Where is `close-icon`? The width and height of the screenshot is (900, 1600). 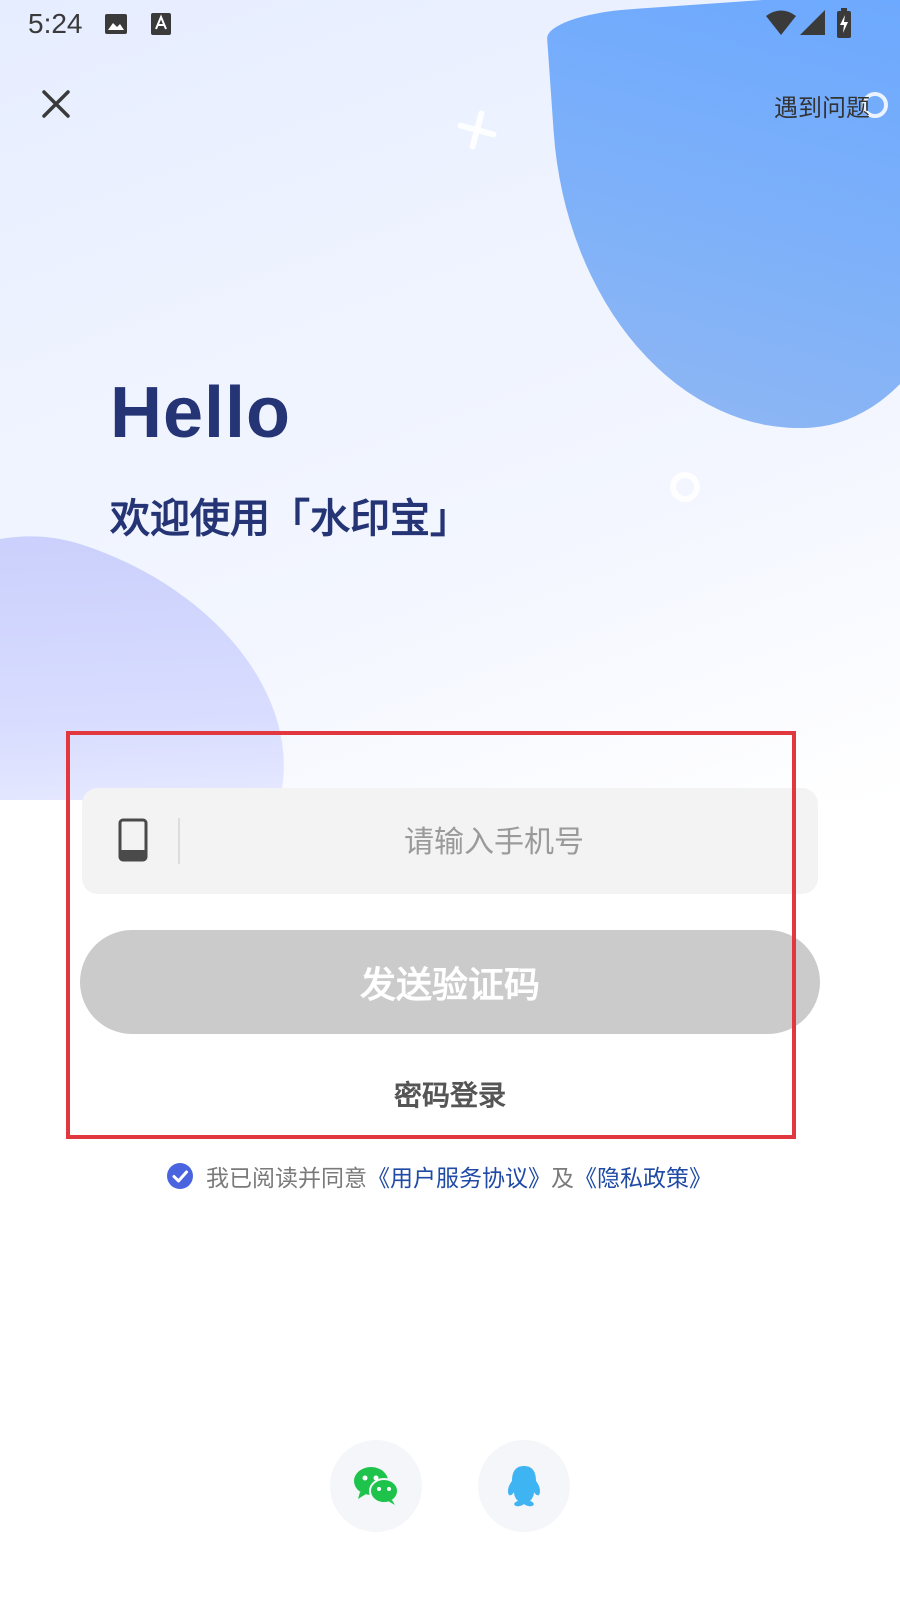
close-icon is located at coordinates (56, 104).